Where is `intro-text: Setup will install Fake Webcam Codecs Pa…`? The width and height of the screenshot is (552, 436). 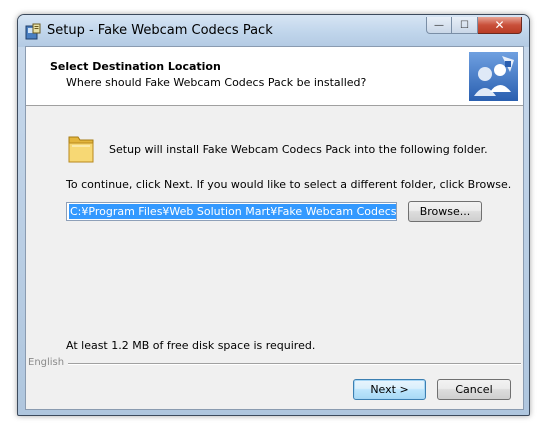
intro-text: Setup will install Fake Webcam Codecs Pa… is located at coordinates (298, 149).